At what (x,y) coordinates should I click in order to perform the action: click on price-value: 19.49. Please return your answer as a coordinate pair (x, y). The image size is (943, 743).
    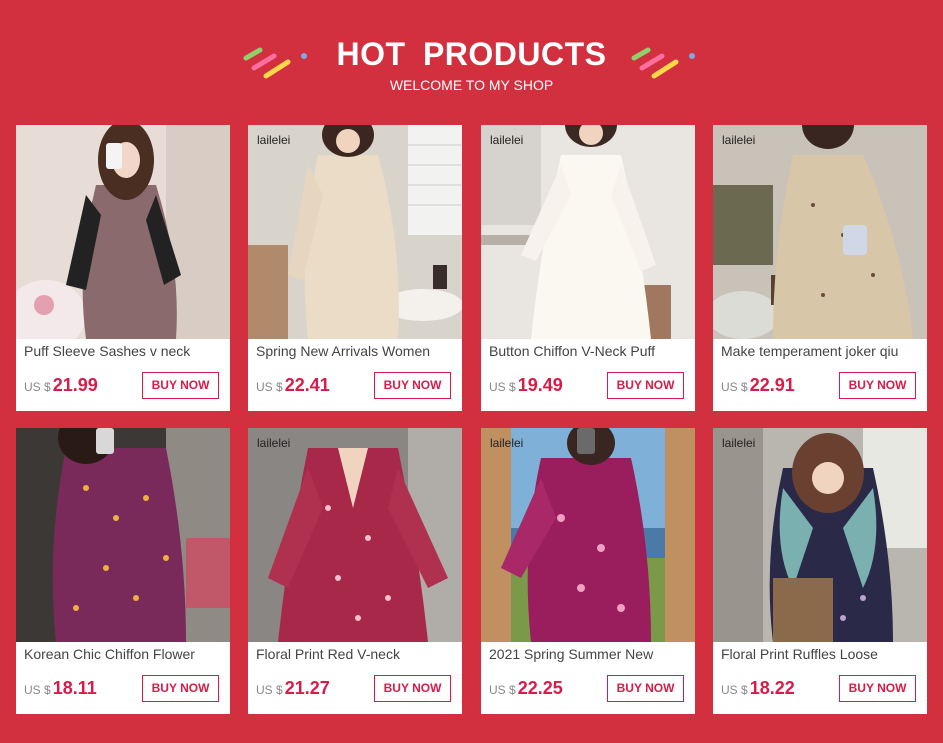
    Looking at the image, I should click on (540, 385).